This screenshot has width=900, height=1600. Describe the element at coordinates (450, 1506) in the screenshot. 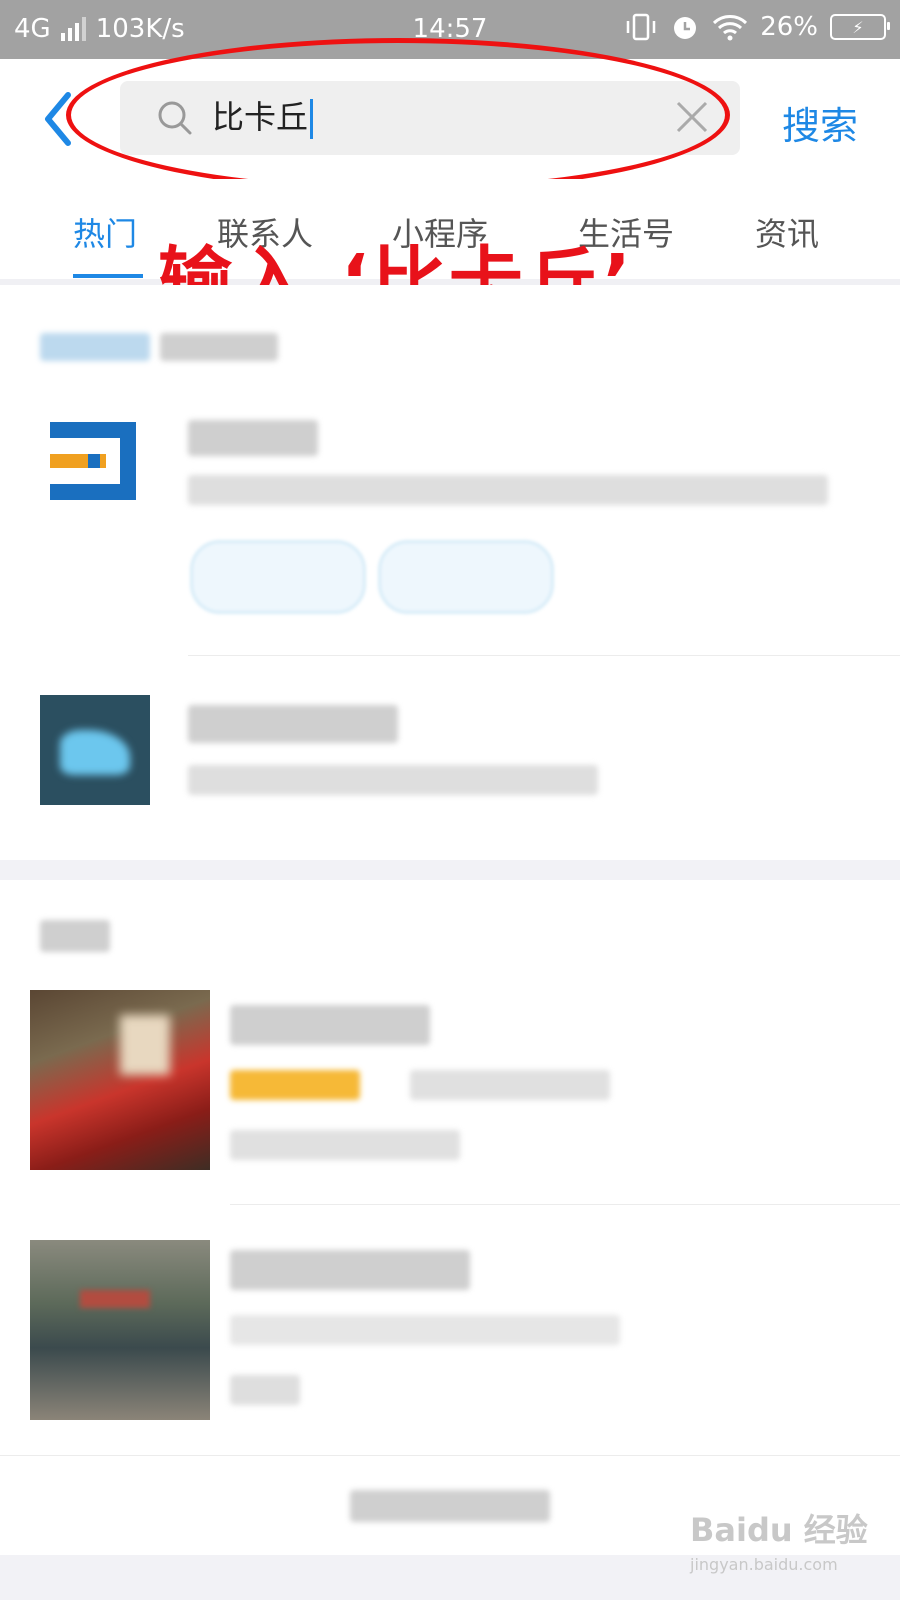

I see `more-results-link-blurred` at that location.